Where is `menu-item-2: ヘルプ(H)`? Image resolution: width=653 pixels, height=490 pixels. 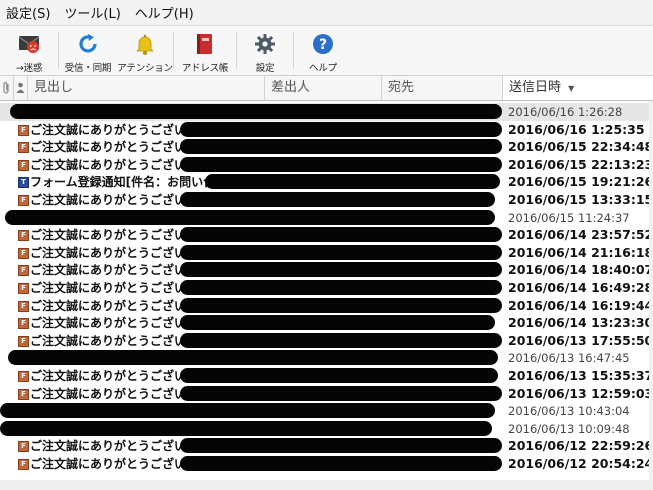
menu-item-2: ヘルプ(H) is located at coordinates (164, 12).